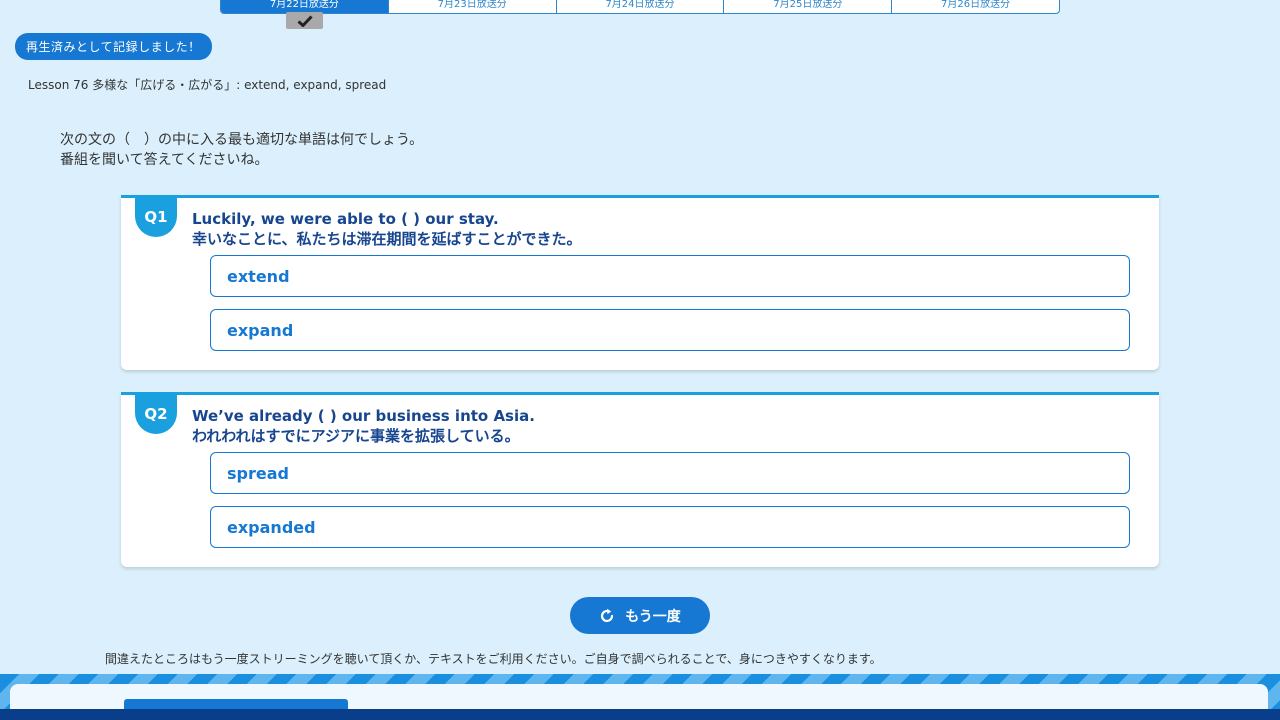 Image resolution: width=1280 pixels, height=720 pixels. Describe the element at coordinates (345, 219) in the screenshot. I see `question-english: Luckily, we were able to ( ) our stay.` at that location.